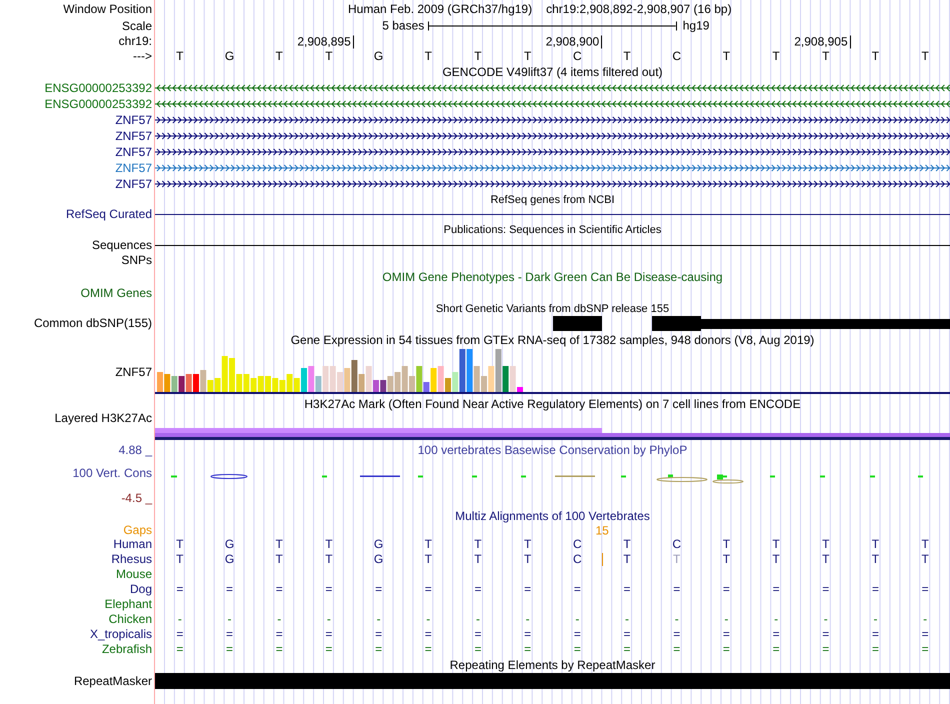  I want to click on track-label: Window Position, so click(107, 9).